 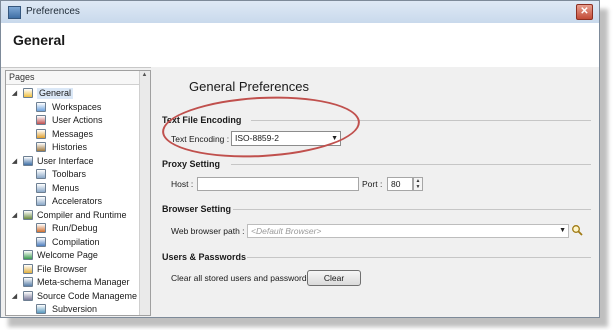 What do you see at coordinates (62, 268) in the screenshot?
I see `sidebar-item-label: File Browser` at bounding box center [62, 268].